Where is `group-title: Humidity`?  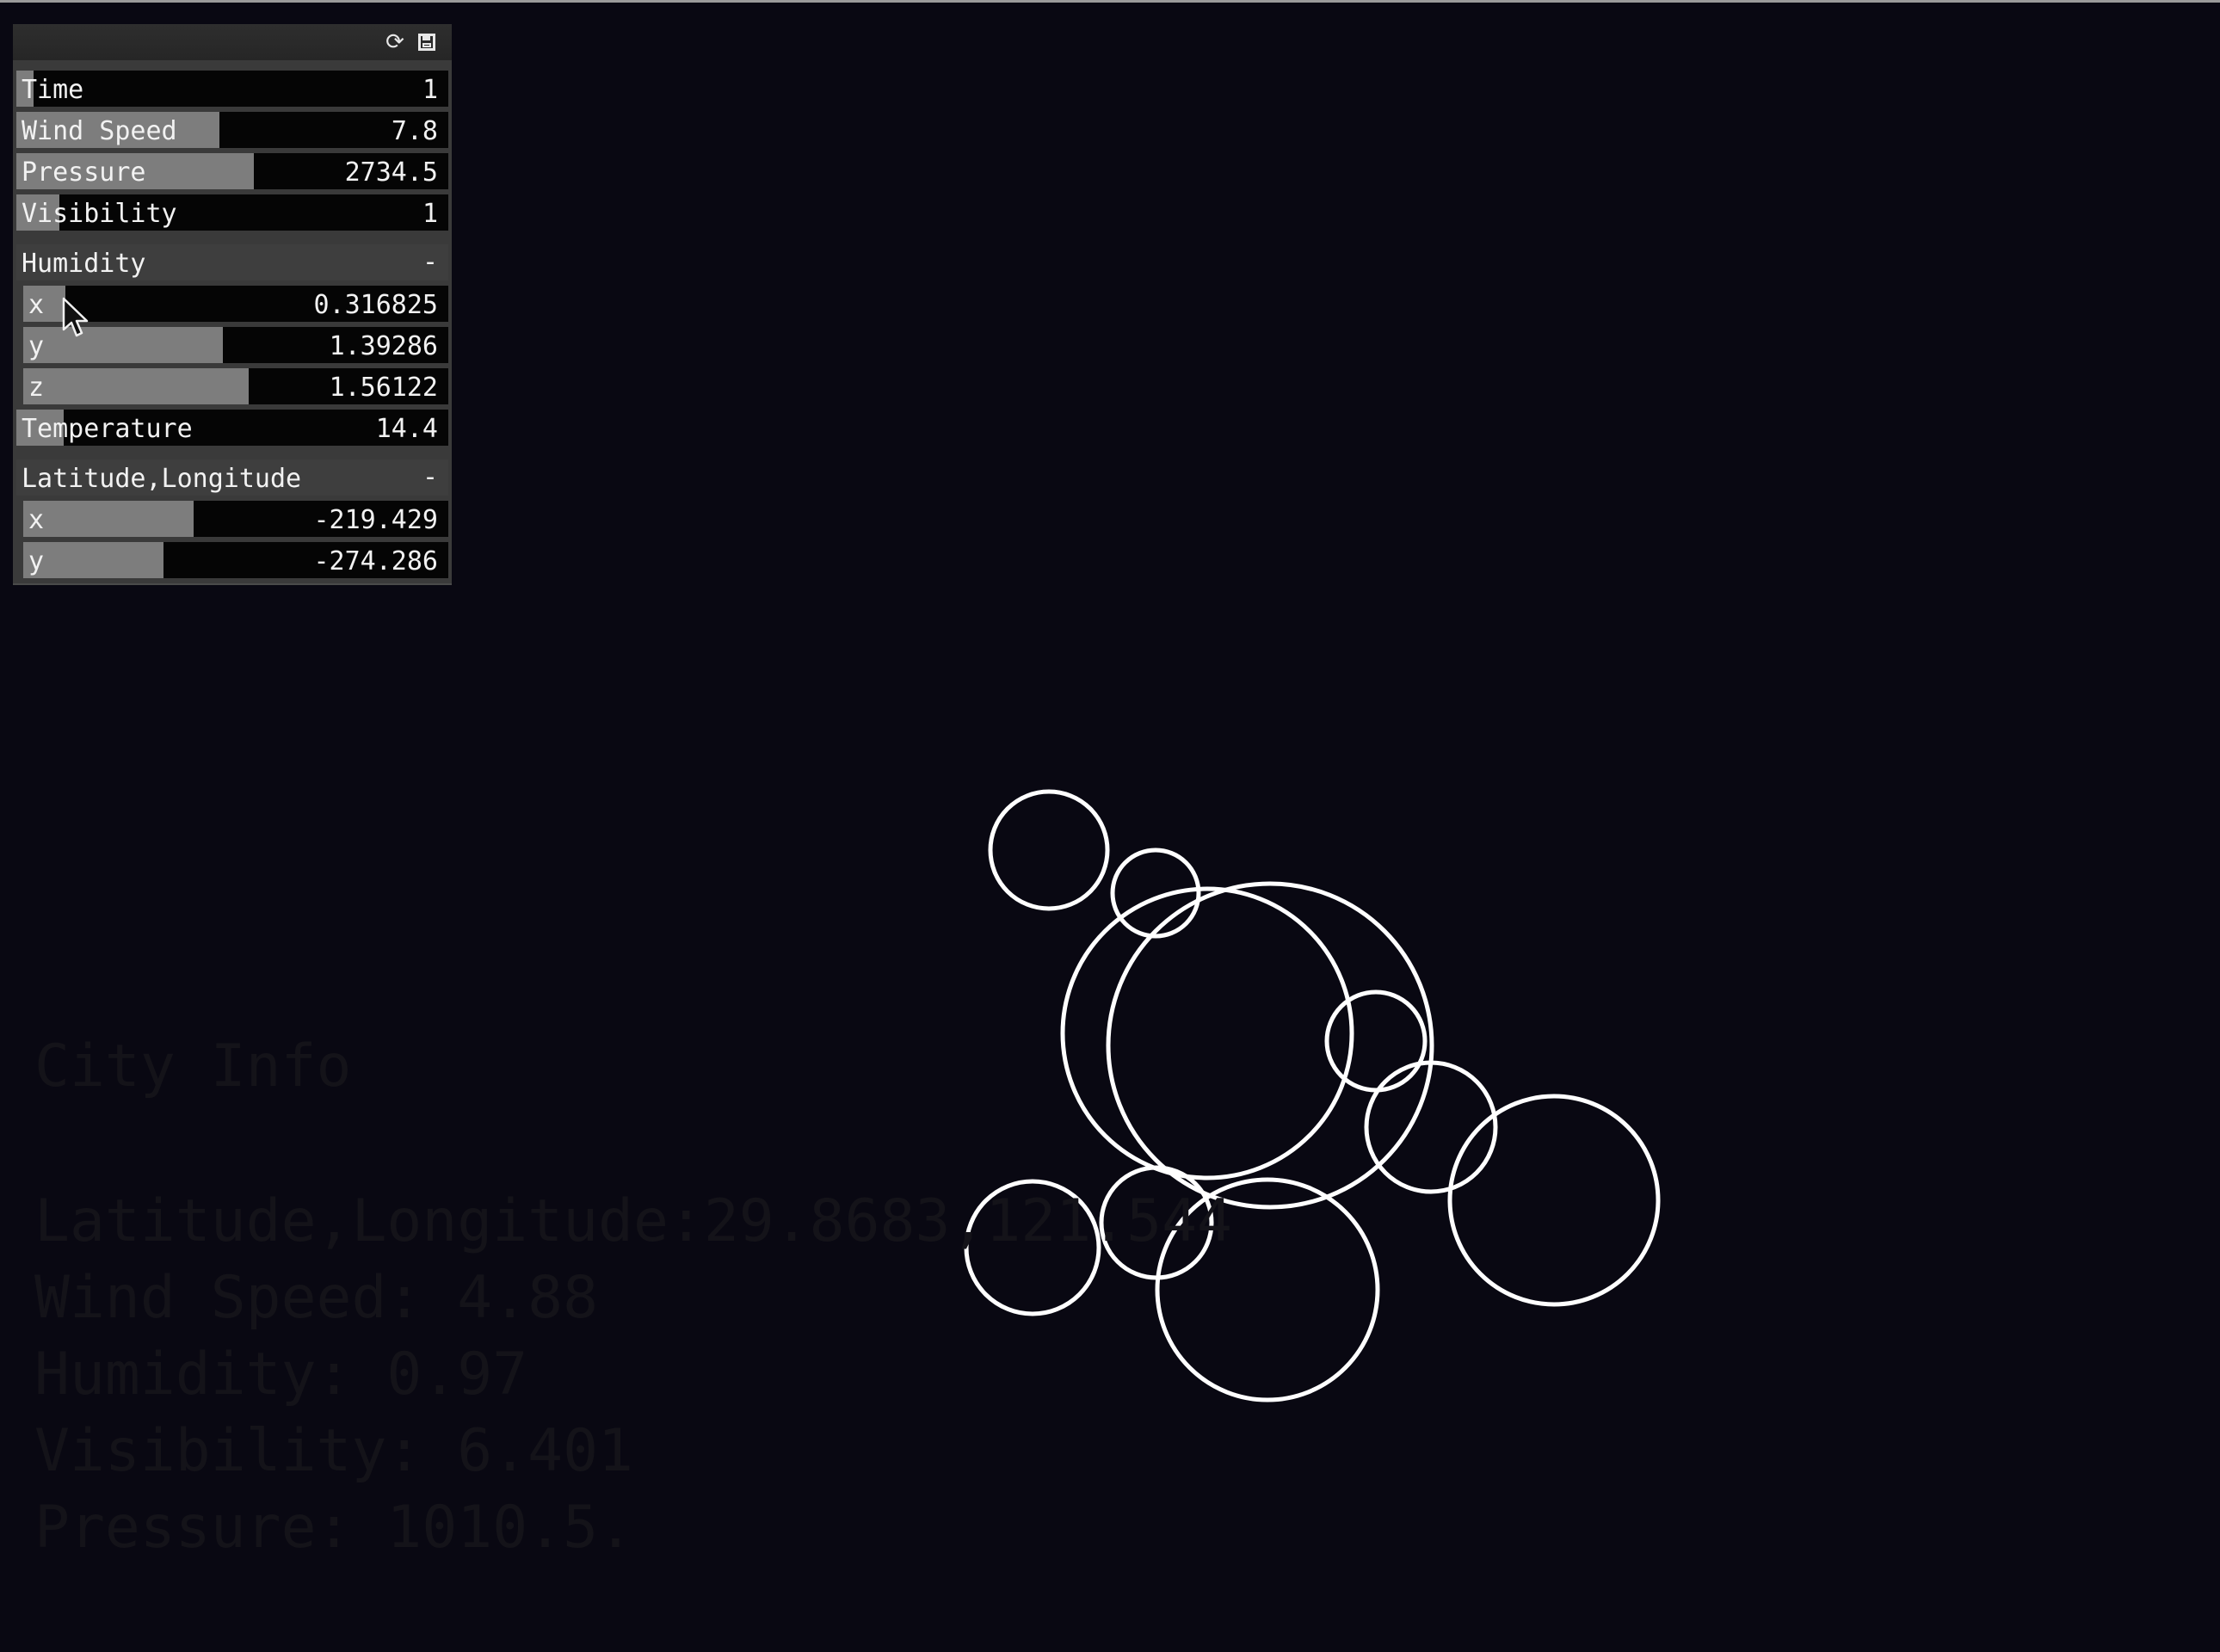 group-title: Humidity is located at coordinates (84, 264).